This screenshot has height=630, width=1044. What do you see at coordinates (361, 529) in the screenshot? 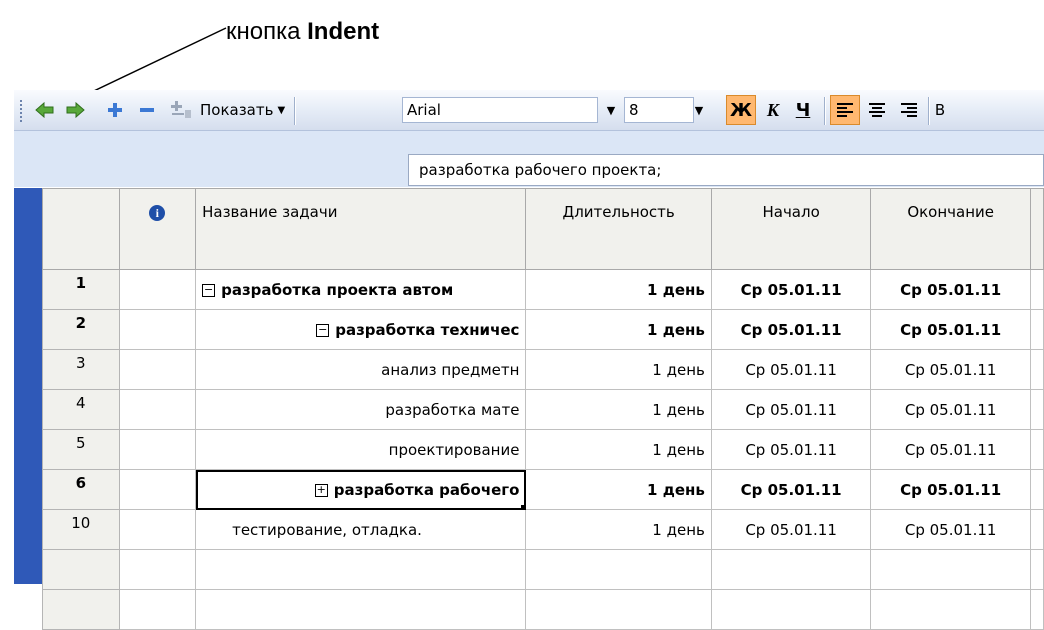
I see `task-name-cell: тестирование, отладка.` at bounding box center [361, 529].